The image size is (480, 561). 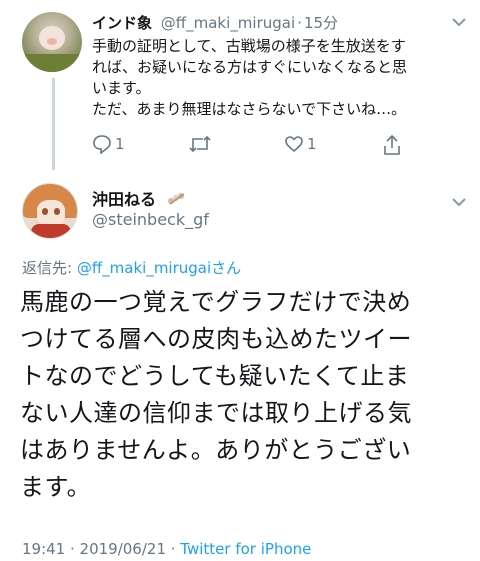 I want to click on retweet-button, so click(x=200, y=144).